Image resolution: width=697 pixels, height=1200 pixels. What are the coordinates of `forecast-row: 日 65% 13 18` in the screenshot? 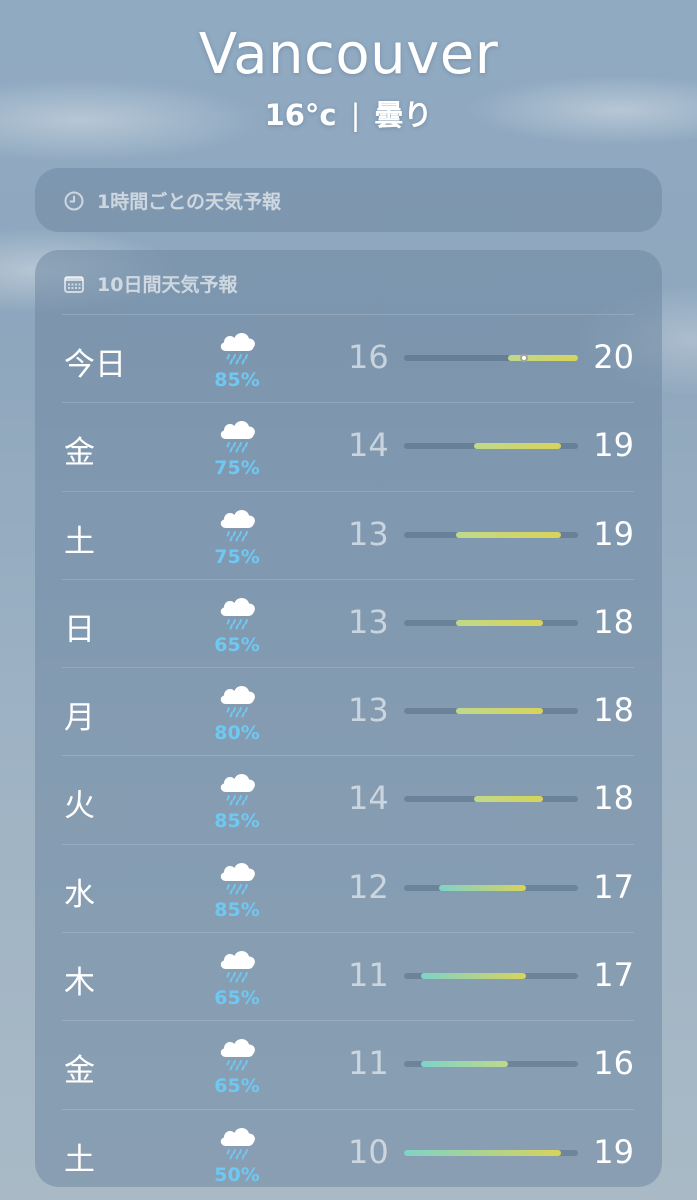 It's located at (348, 622).